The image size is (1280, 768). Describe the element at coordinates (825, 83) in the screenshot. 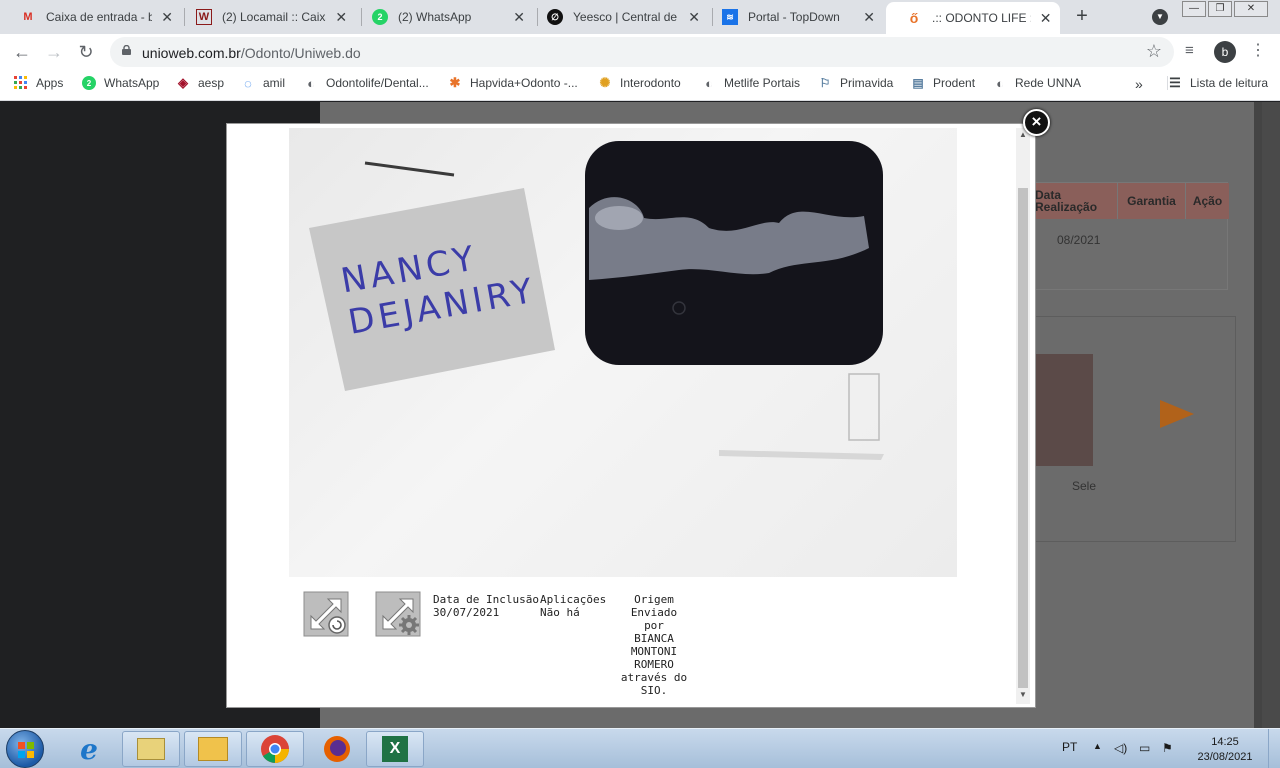

I see `primavida-icon: ⚐` at that location.